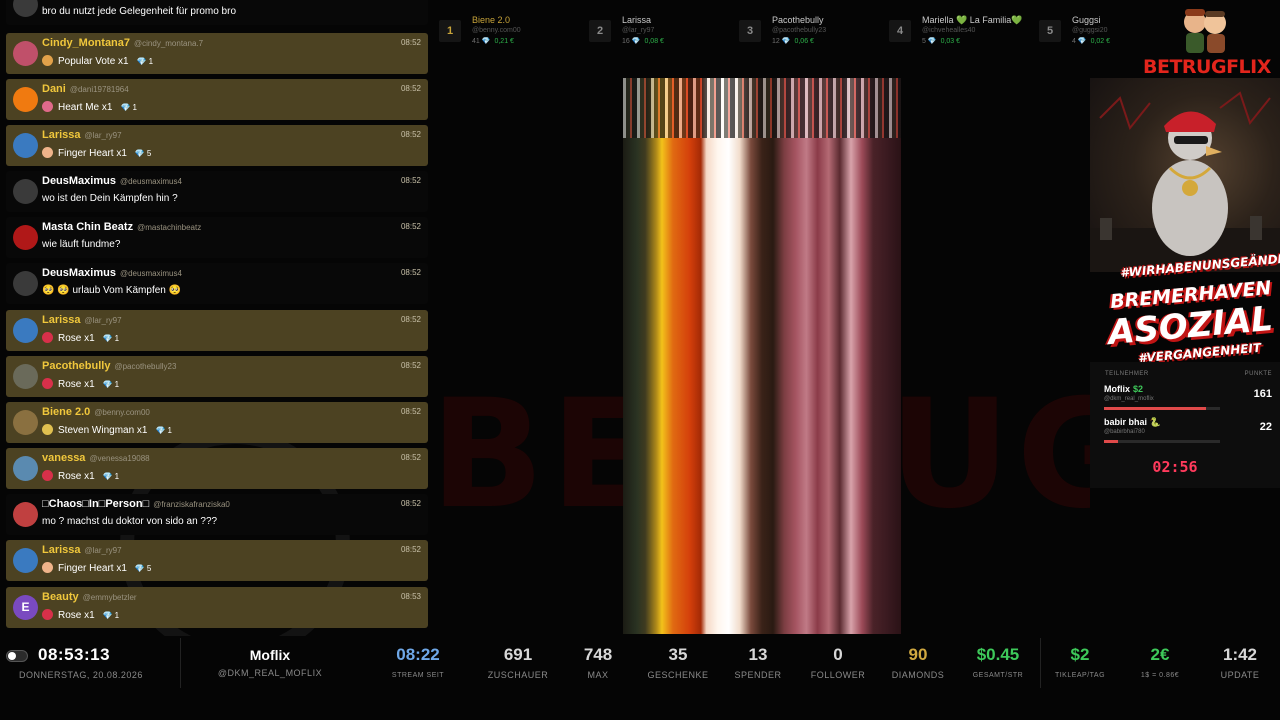 This screenshot has height=720, width=1280. I want to click on chat-username: Pacothebully @pacothebully23, so click(109, 366).